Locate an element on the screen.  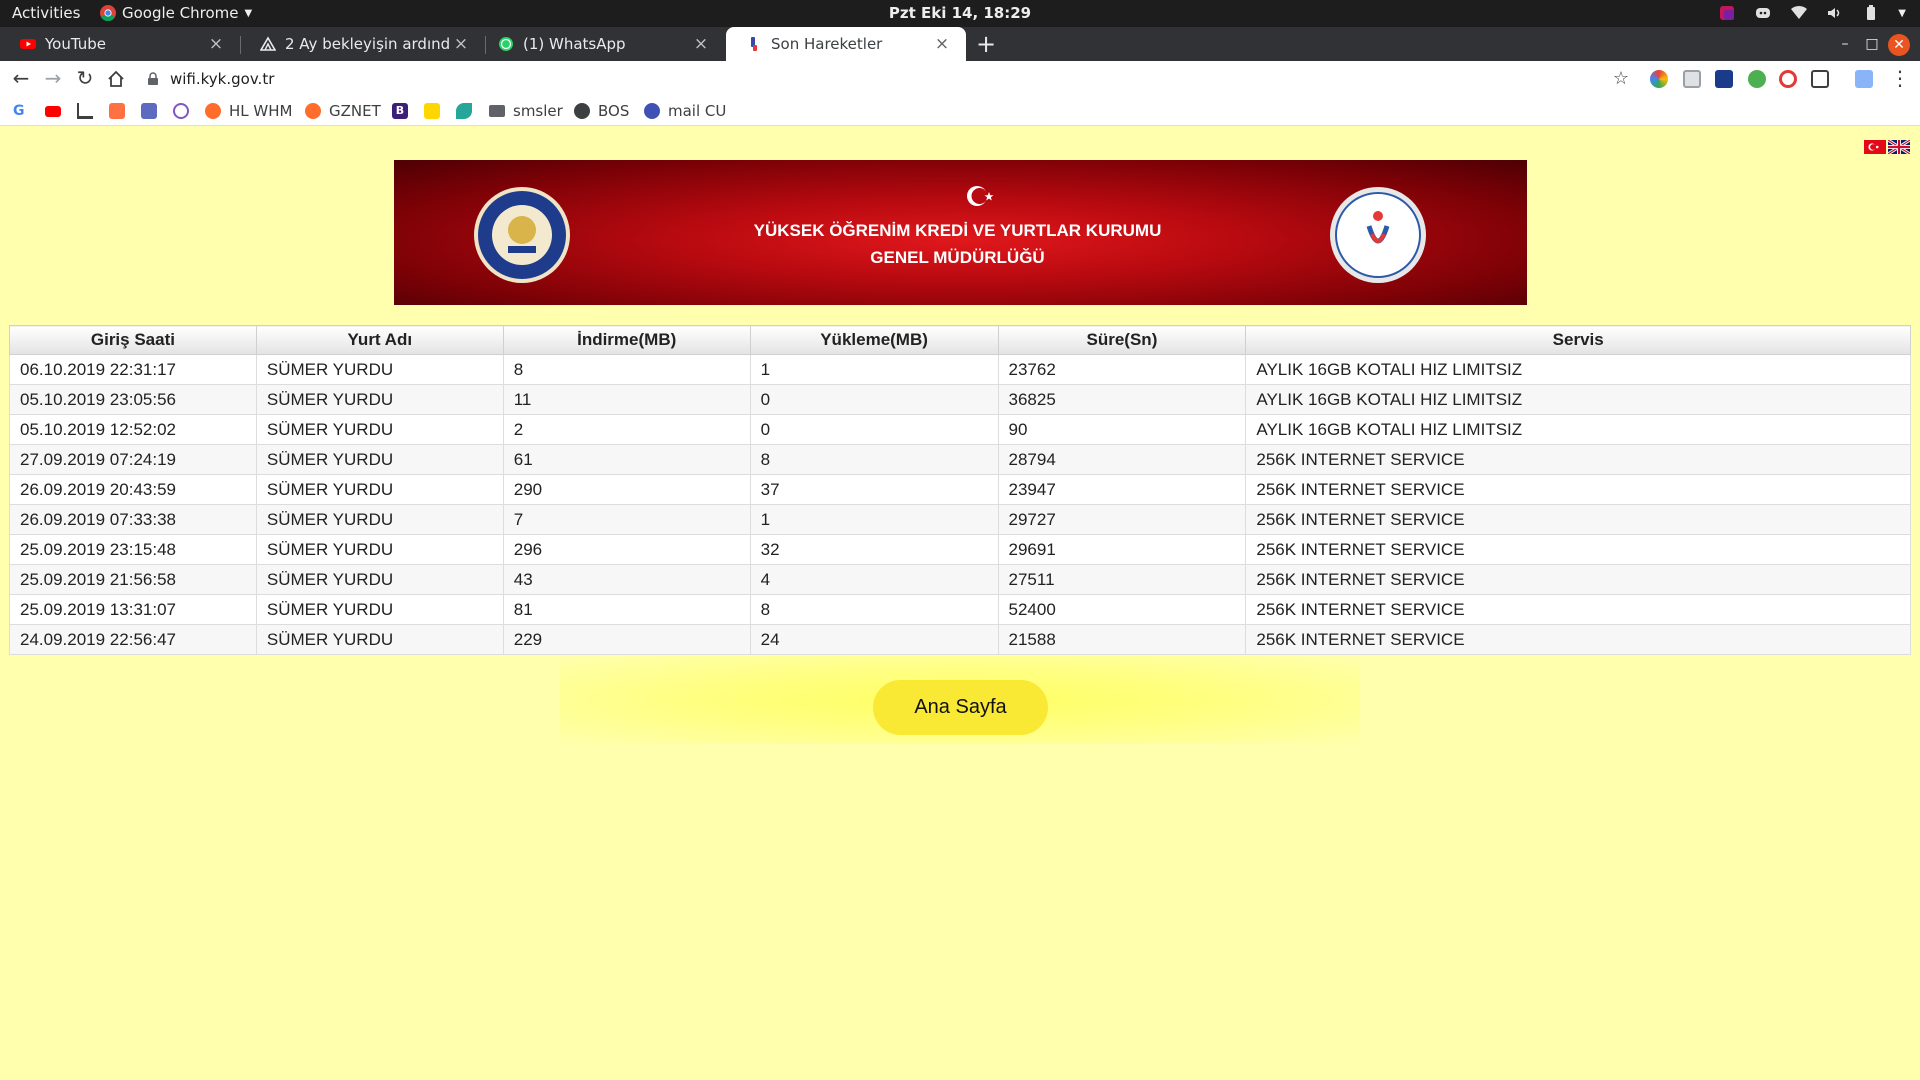
turkish-flag-icon is located at coordinates (1875, 147).